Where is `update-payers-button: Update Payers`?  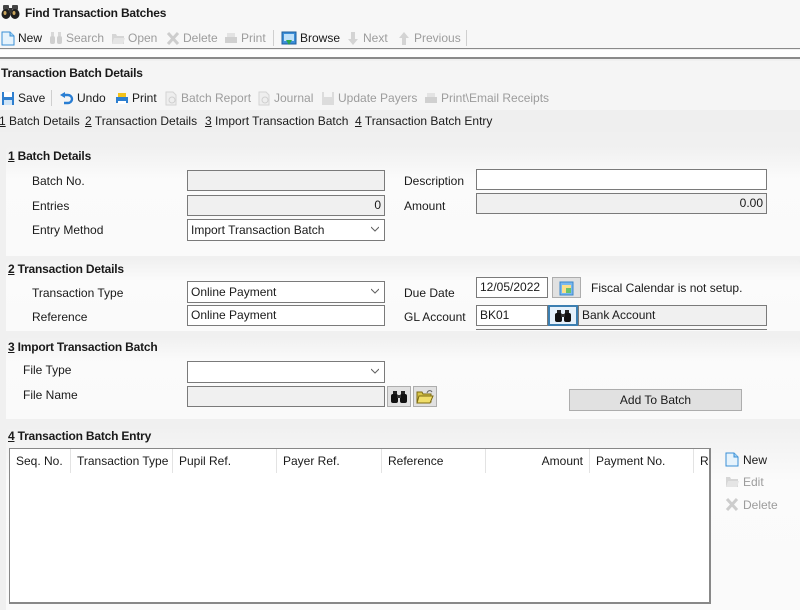
update-payers-button: Update Payers is located at coordinates (369, 98).